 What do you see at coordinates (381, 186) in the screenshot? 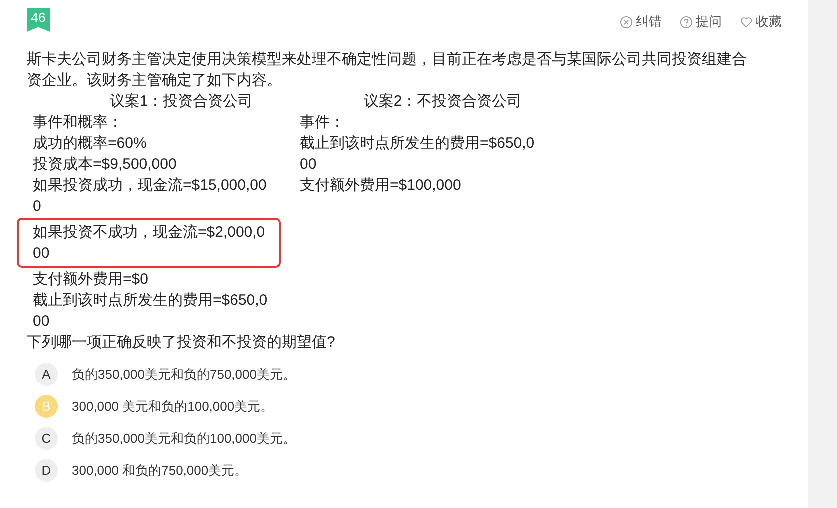
I see `proposal-line: 支付额外费用=$100,000` at bounding box center [381, 186].